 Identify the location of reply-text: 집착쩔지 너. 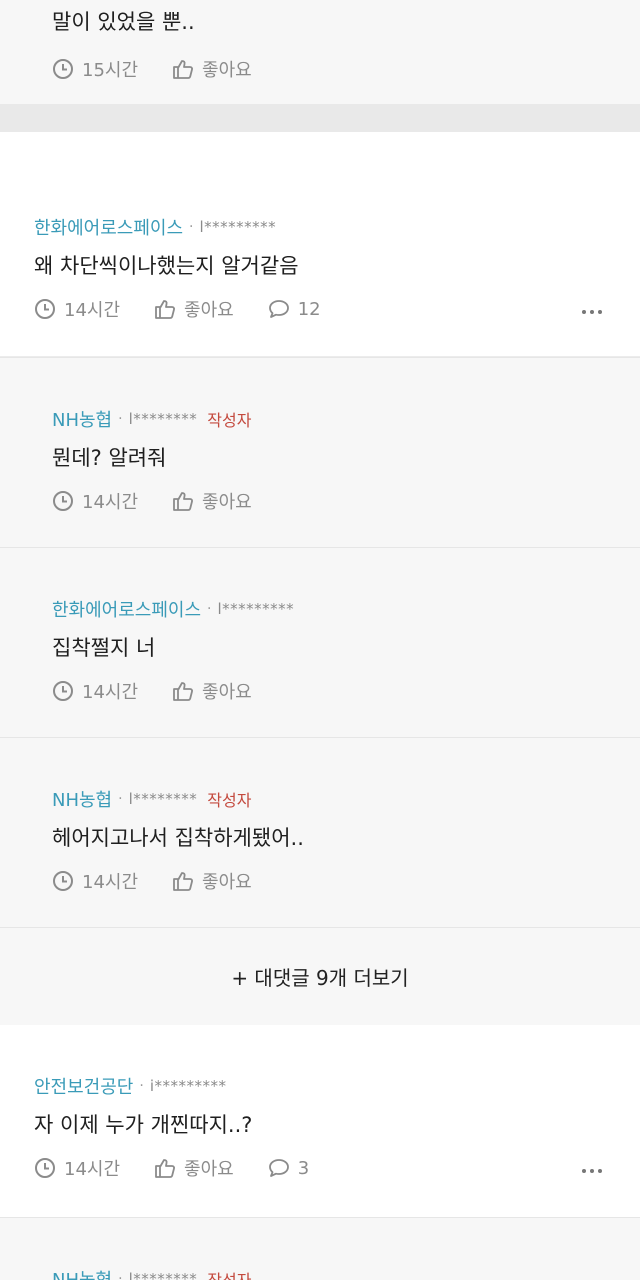
(104, 648).